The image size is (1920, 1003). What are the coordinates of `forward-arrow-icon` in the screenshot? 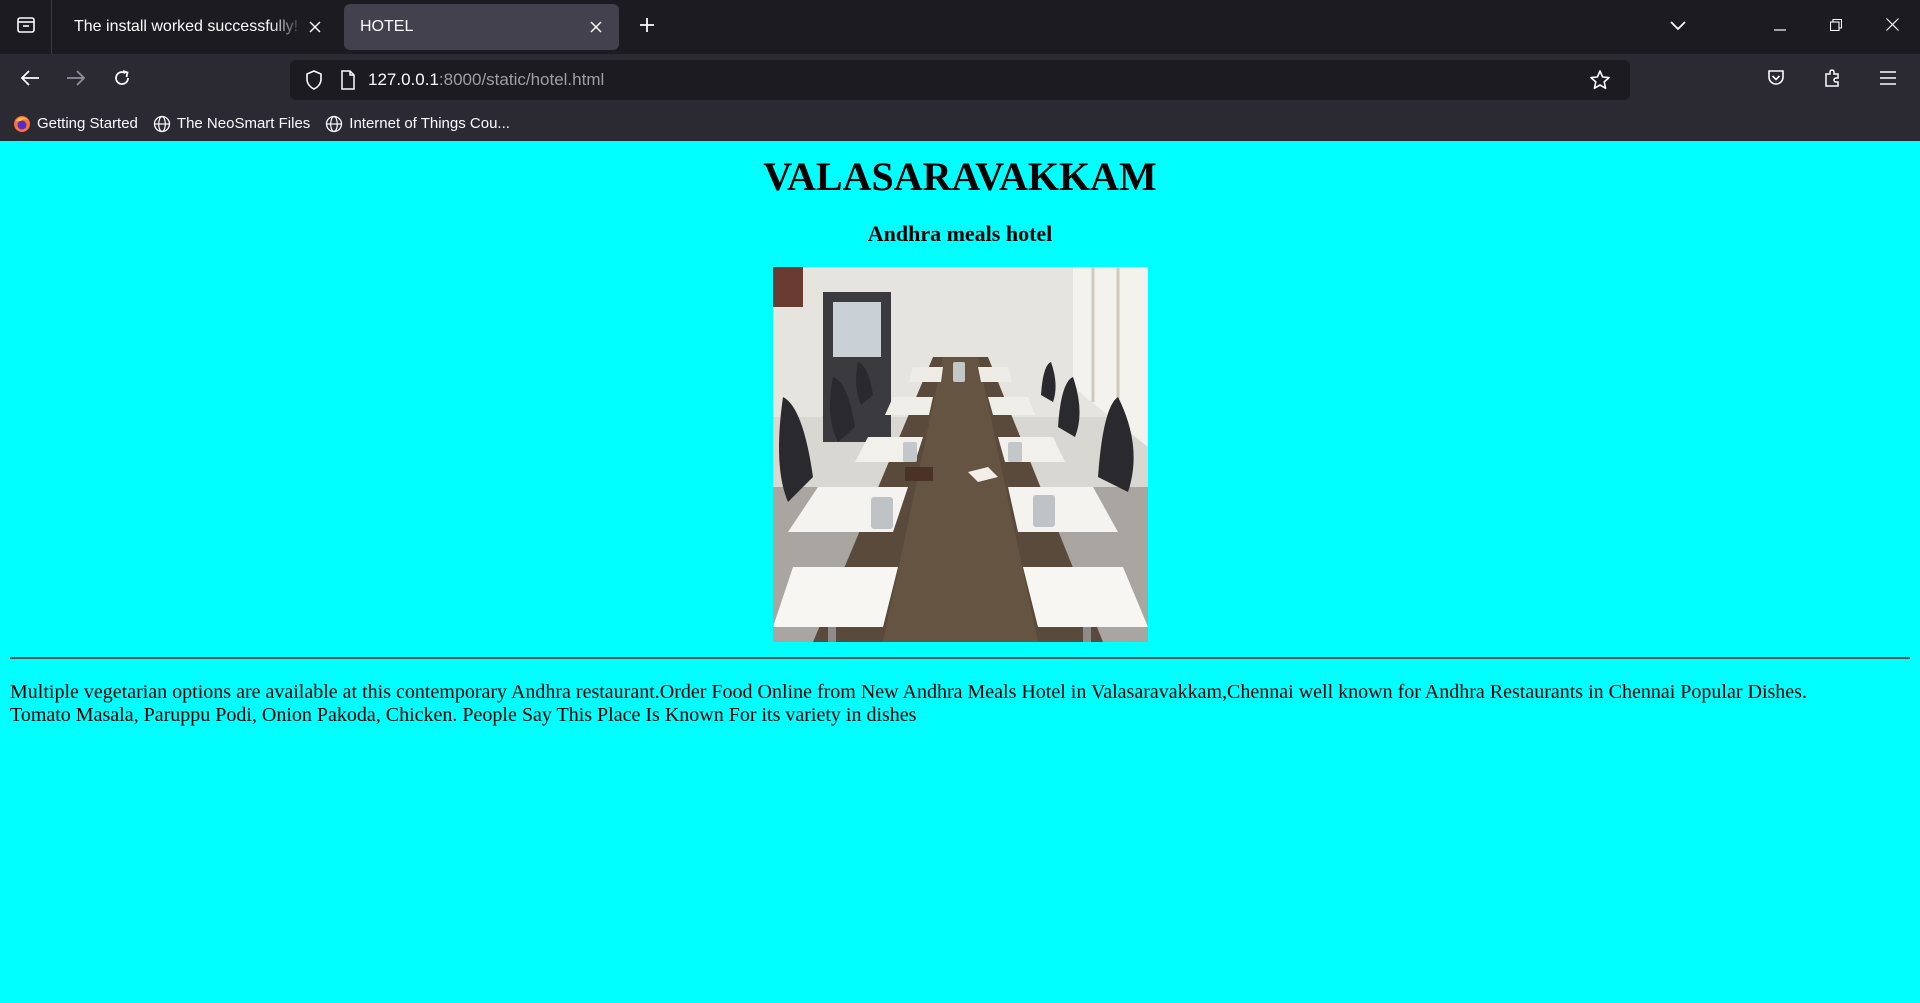 It's located at (76, 80).